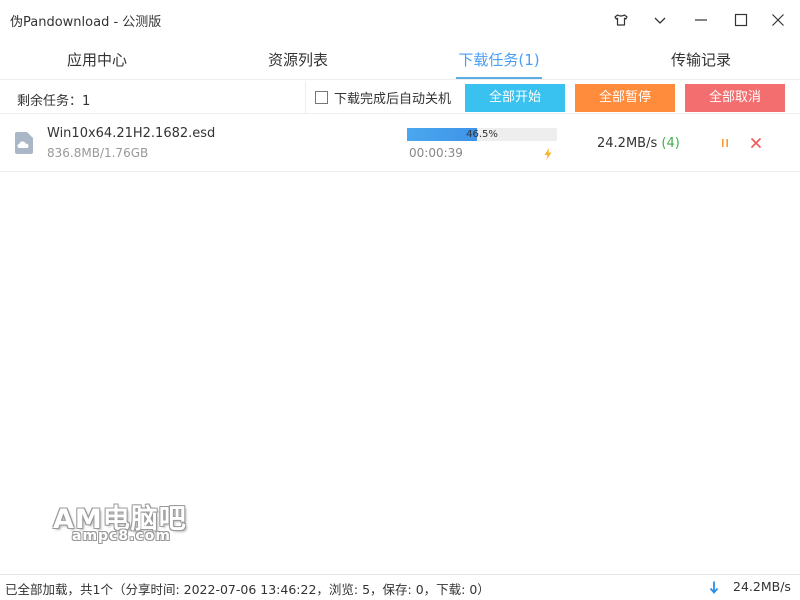 Image resolution: width=800 pixels, height=600 pixels. I want to click on tab-transfer-history: 传输记录, so click(701, 60).